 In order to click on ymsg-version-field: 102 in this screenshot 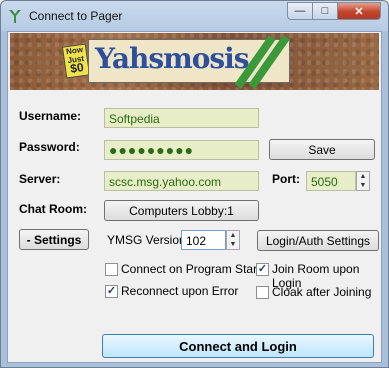, I will do `click(203, 240)`.